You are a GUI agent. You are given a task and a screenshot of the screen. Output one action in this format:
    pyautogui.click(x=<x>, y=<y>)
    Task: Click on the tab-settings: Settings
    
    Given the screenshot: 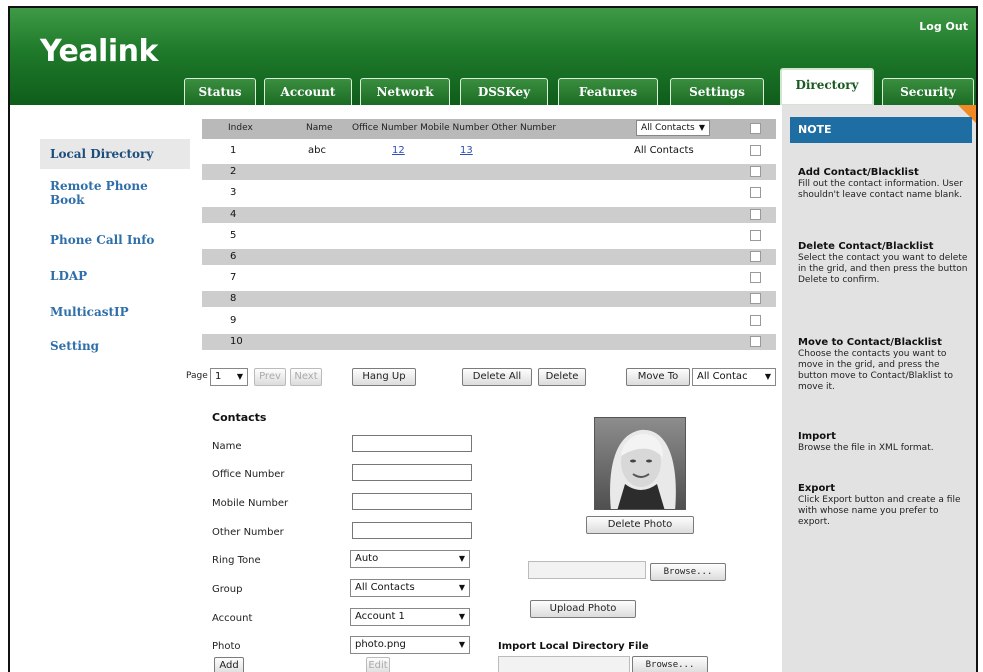 What is the action you would take?
    pyautogui.click(x=717, y=92)
    